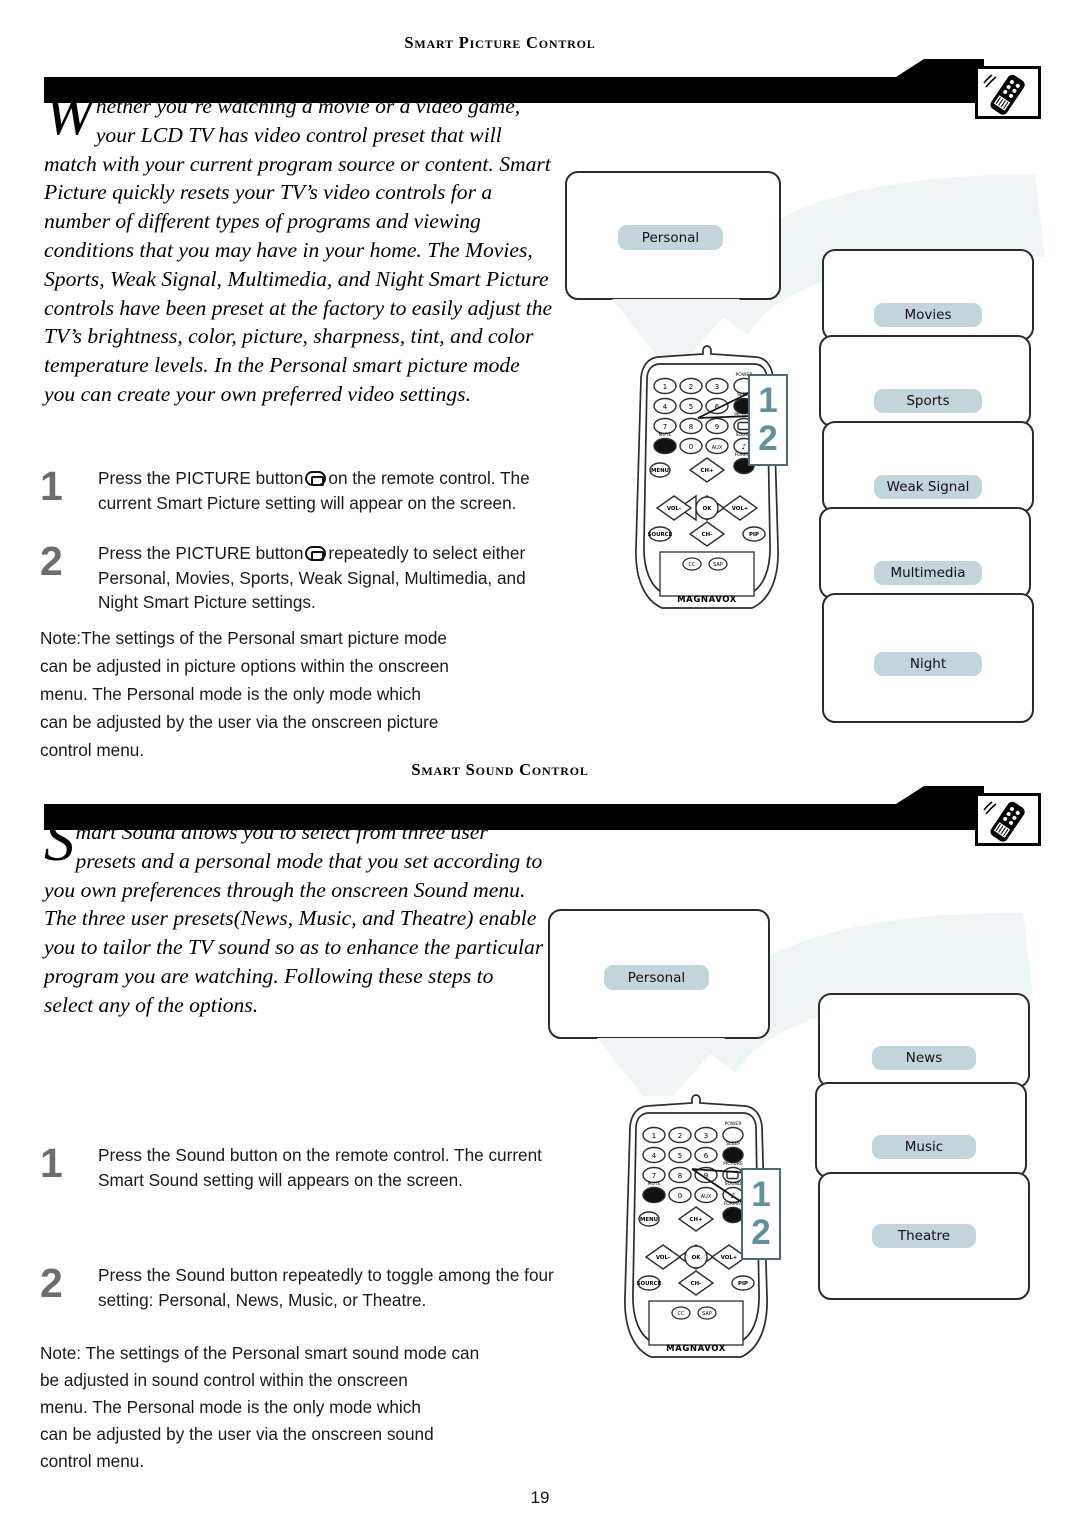  I want to click on svg-text: MENU, so click(649, 1220).